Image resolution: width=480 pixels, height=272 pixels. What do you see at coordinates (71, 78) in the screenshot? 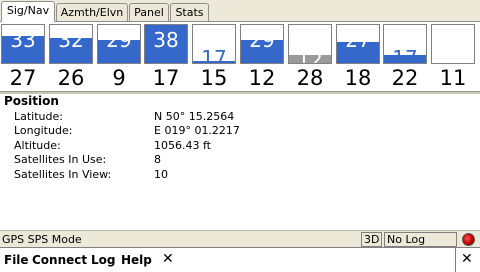
I see `satellite-prn-label: 26` at bounding box center [71, 78].